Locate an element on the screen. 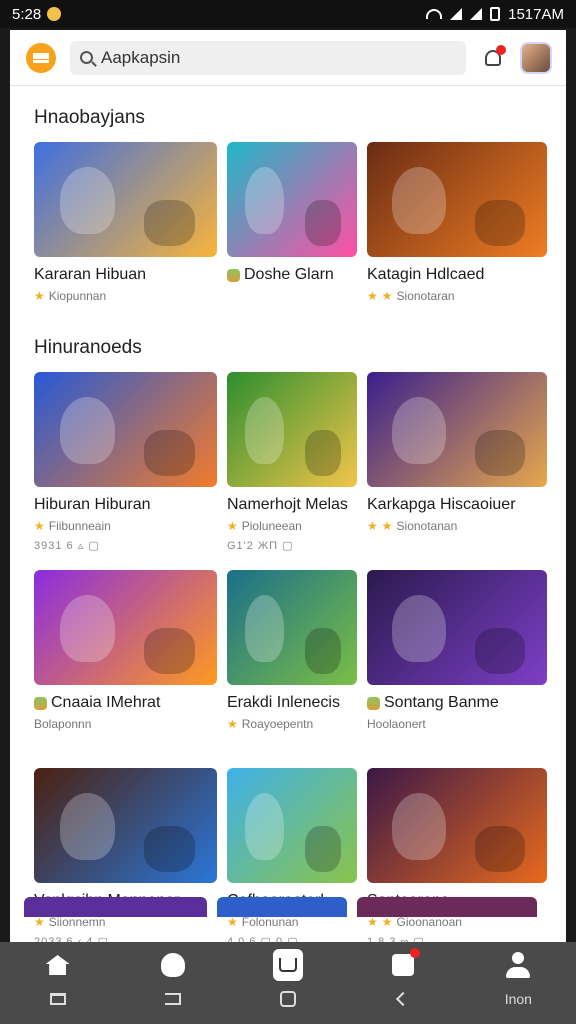 The height and width of the screenshot is (1024, 576). back-button is located at coordinates (403, 999).